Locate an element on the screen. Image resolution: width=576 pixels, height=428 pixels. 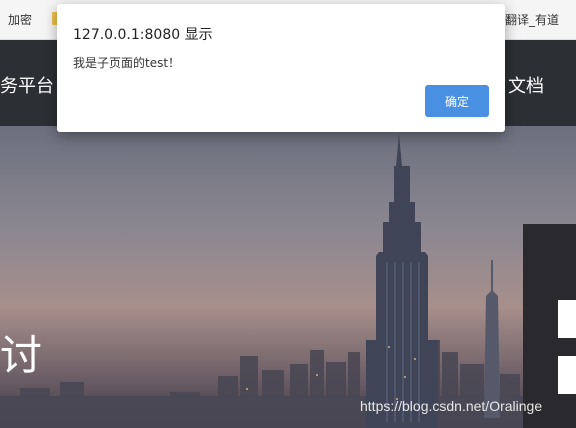
alert-title: 127.0.0.1:8080 显示 is located at coordinates (143, 35).